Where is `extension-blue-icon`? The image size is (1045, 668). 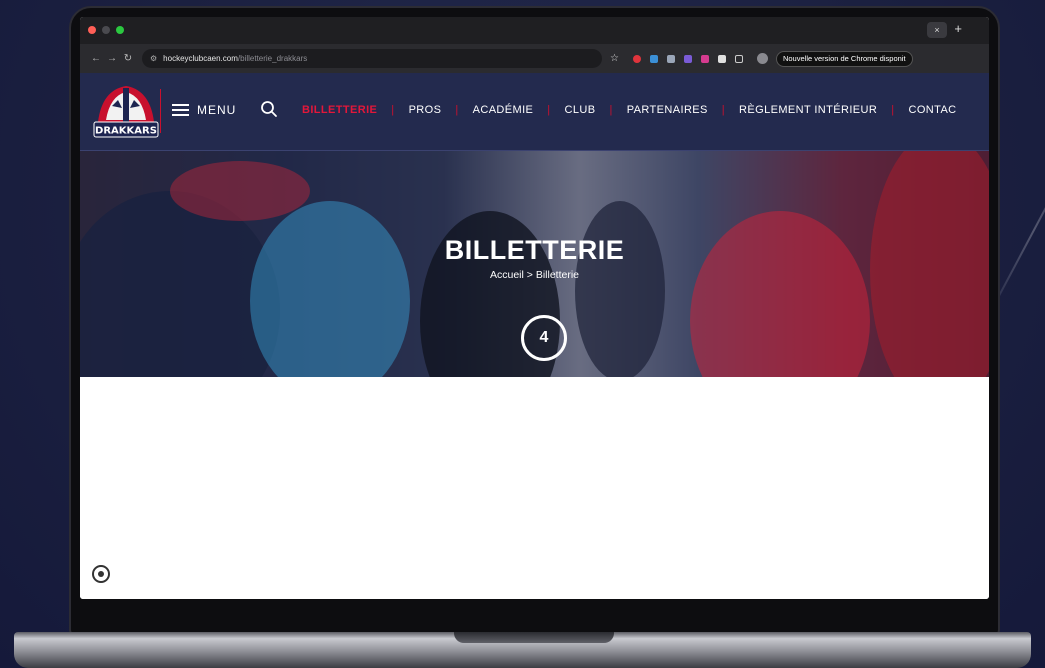
extension-blue-icon is located at coordinates (653, 58).